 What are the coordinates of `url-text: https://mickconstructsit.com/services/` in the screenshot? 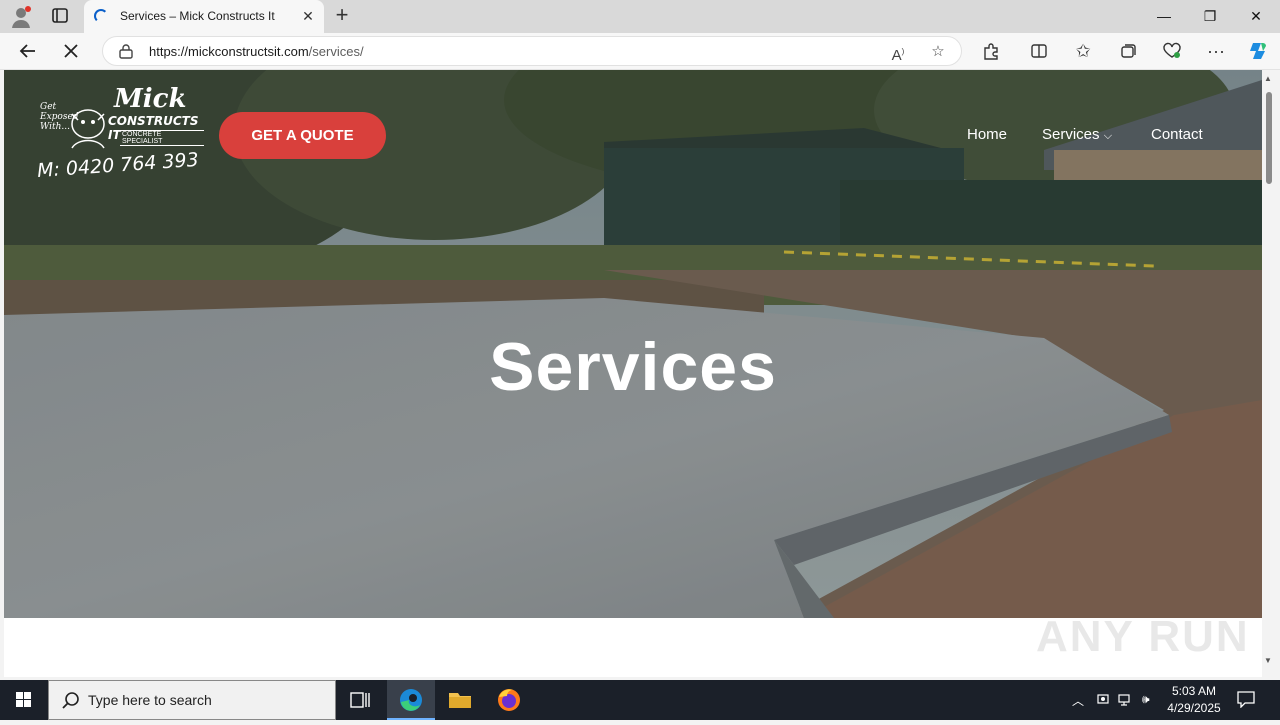 It's located at (256, 51).